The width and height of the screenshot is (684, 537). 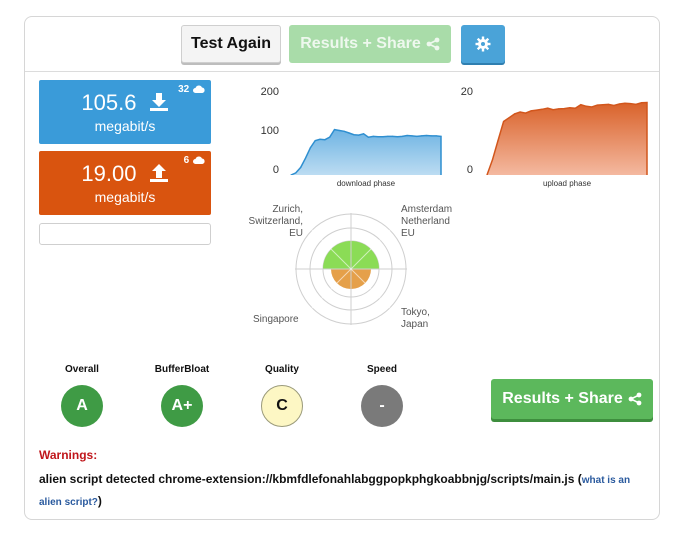 I want to click on server-label-singapore: Singapore, so click(x=276, y=319).